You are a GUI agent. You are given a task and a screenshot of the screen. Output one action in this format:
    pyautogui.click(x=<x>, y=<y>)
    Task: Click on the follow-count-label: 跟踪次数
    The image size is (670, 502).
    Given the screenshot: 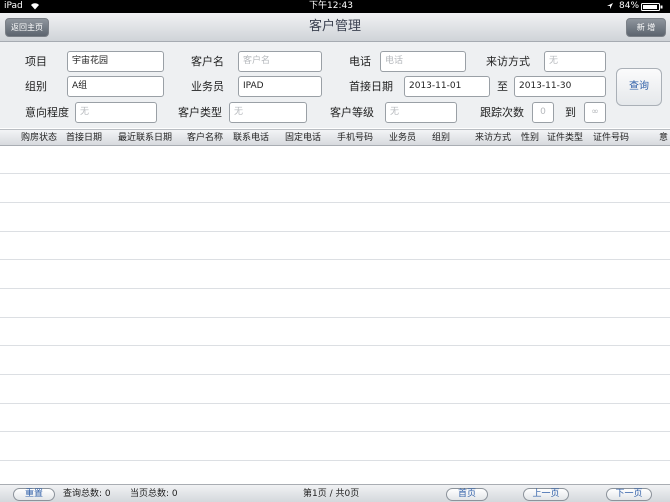 What is the action you would take?
    pyautogui.click(x=502, y=112)
    